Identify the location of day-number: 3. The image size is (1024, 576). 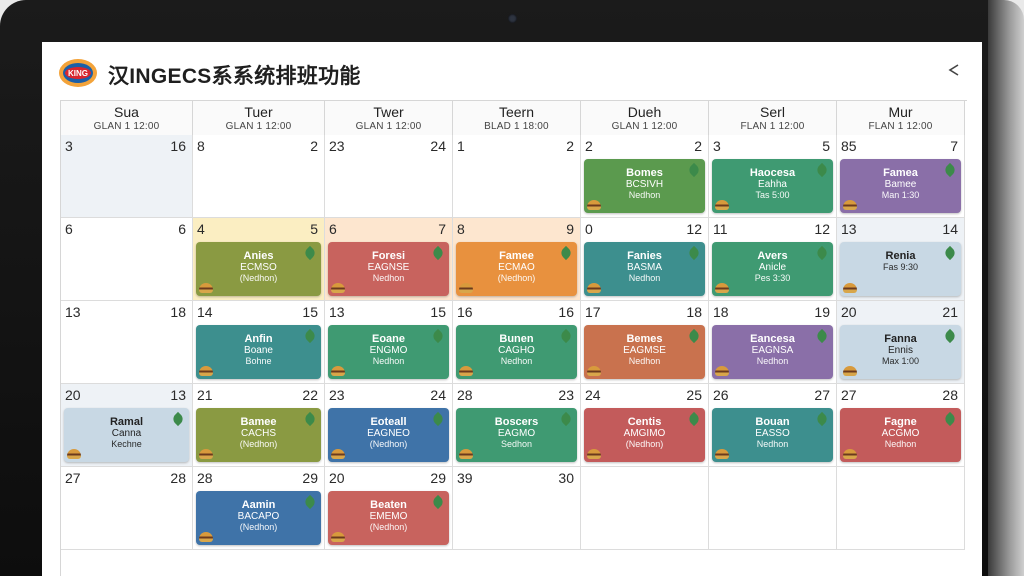
(69, 146).